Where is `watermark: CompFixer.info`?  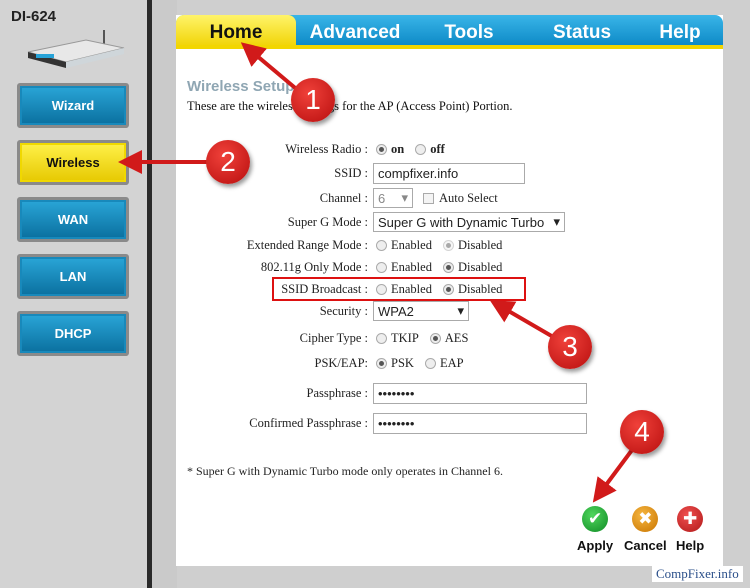 watermark: CompFixer.info is located at coordinates (697, 574).